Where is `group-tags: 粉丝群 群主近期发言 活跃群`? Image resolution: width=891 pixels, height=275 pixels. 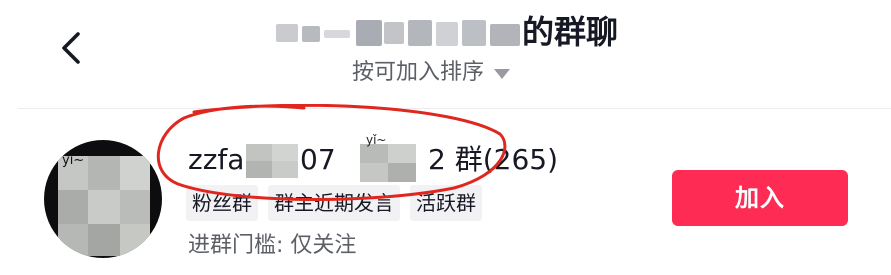
group-tags: 粉丝群 群主近期发言 活跃群 is located at coordinates (334, 203).